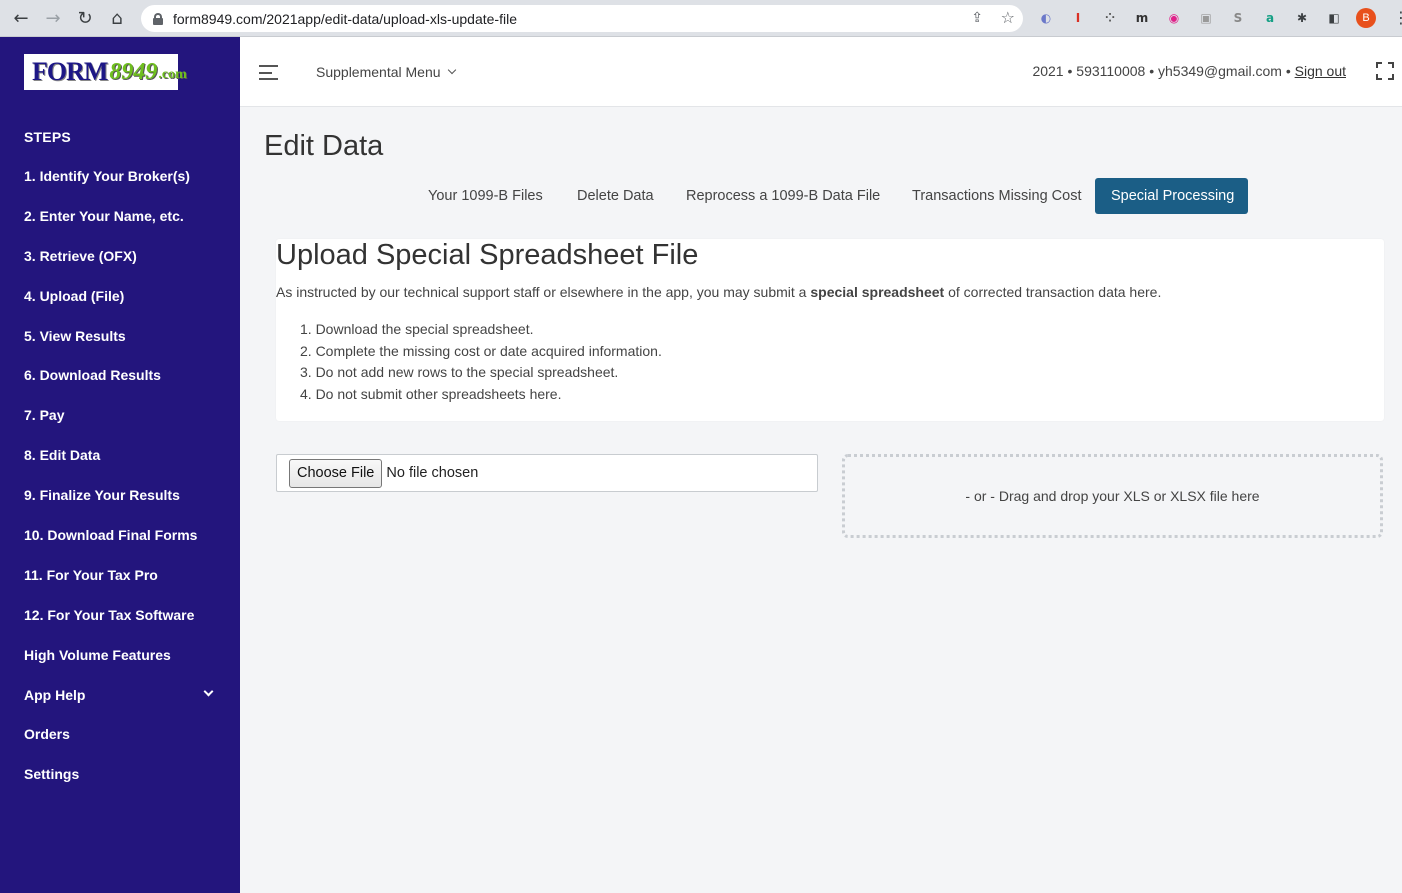 This screenshot has width=1402, height=893. Describe the element at coordinates (1142, 18) in the screenshot. I see `extension-icon-4: m` at that location.